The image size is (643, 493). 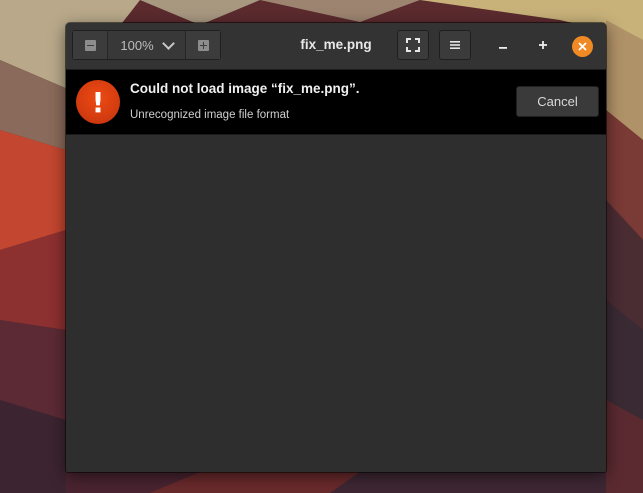 What do you see at coordinates (168, 43) in the screenshot?
I see `chevron-down-icon` at bounding box center [168, 43].